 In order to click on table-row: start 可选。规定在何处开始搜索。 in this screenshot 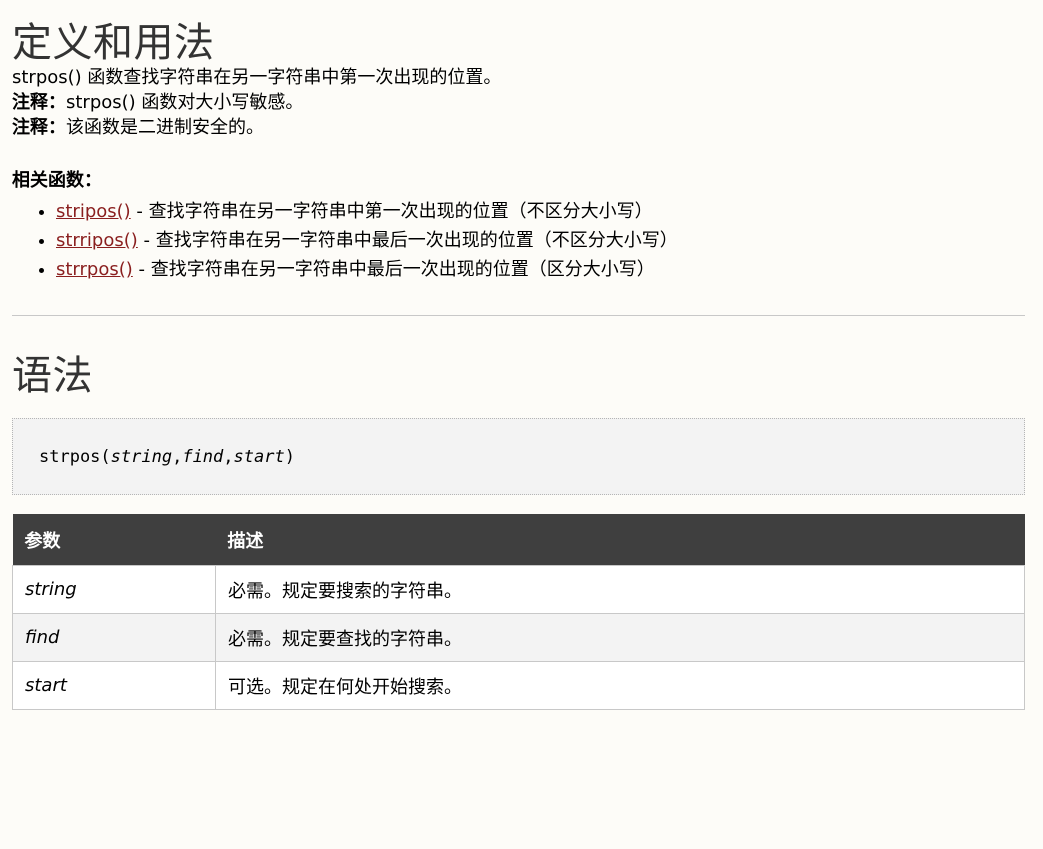, I will do `click(518, 686)`.